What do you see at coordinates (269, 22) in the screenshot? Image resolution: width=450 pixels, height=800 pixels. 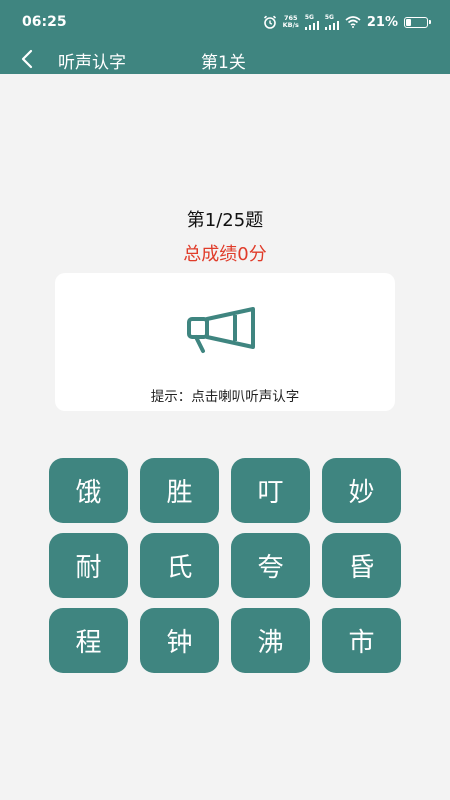 I see `alarm-clock-icon` at bounding box center [269, 22].